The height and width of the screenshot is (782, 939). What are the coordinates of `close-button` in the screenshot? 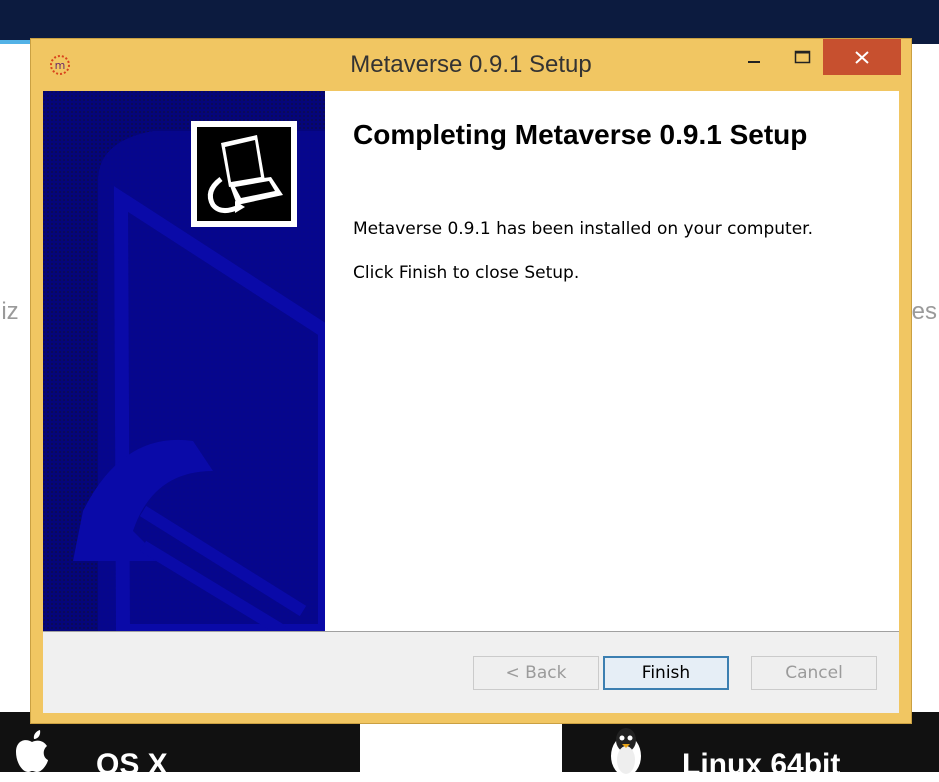 It's located at (862, 57).